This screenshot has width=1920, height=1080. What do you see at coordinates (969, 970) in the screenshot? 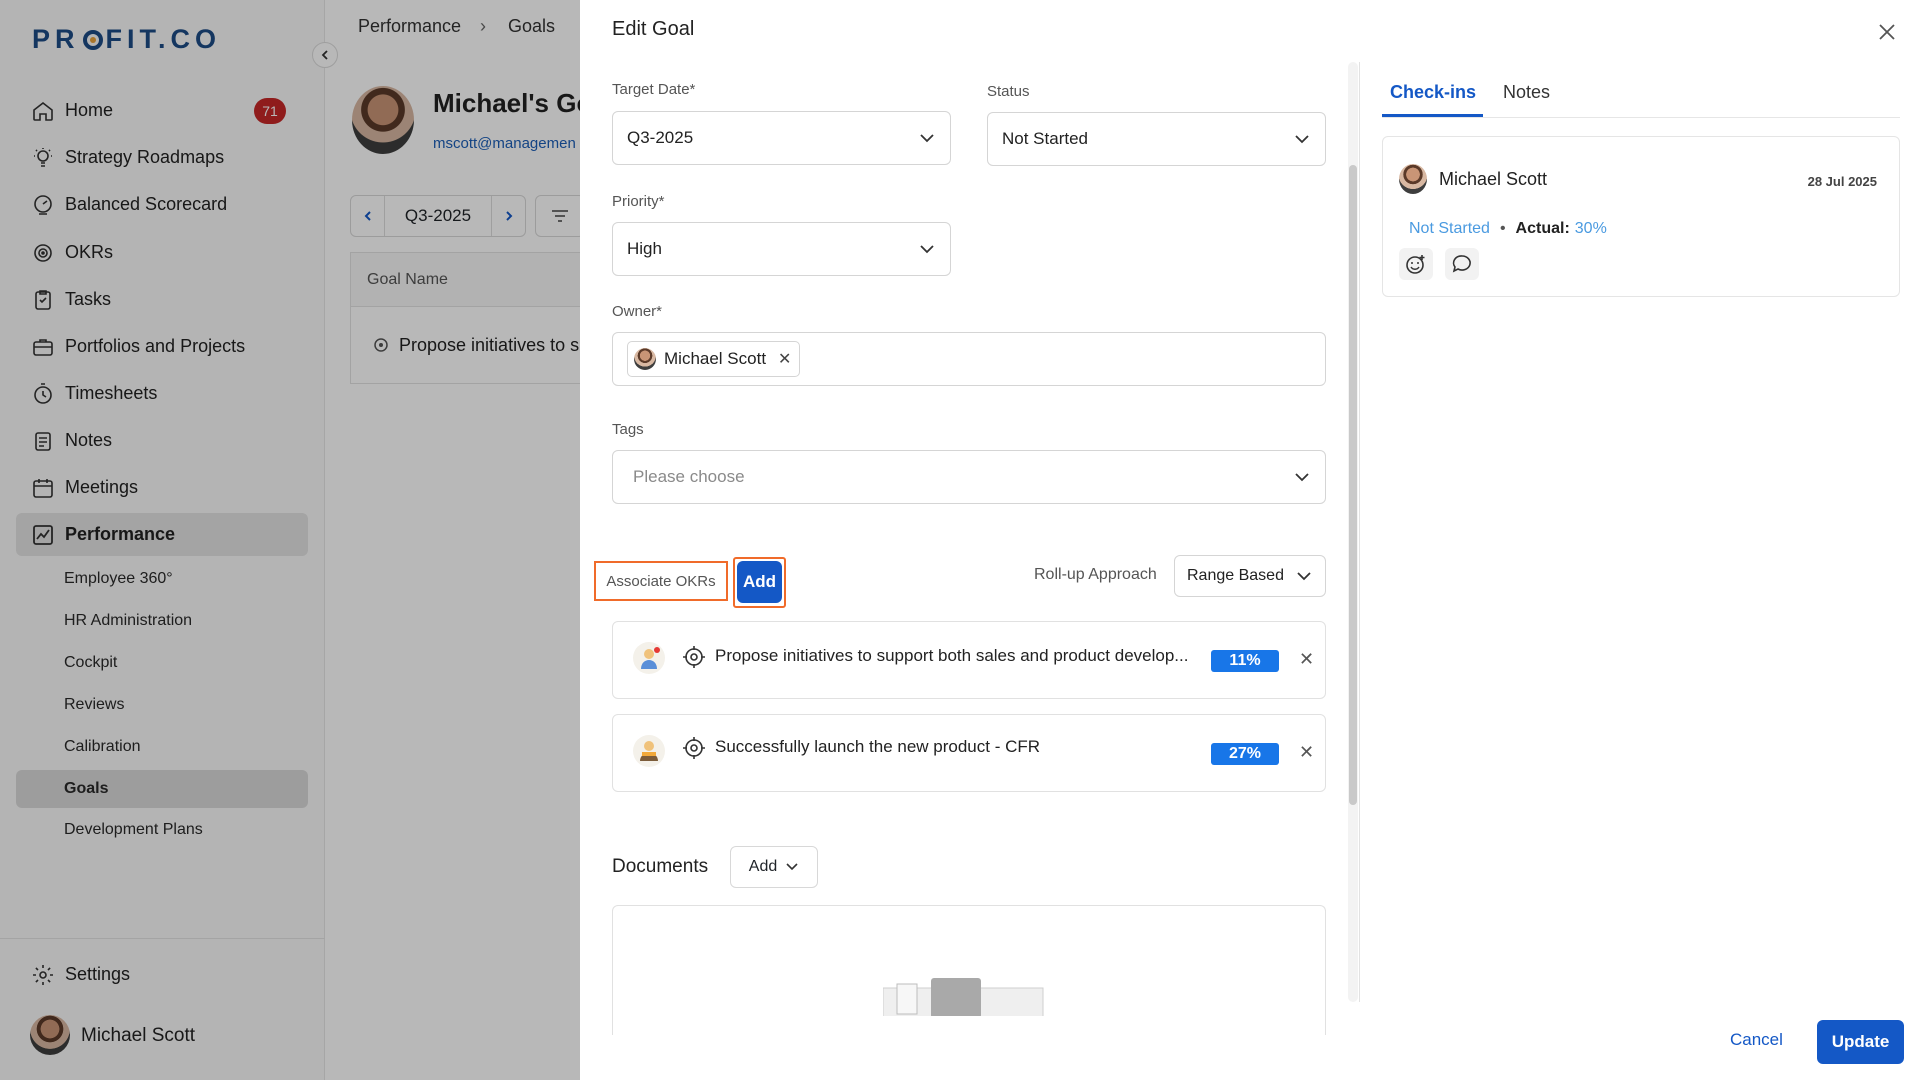
I see `documents-dropzone` at bounding box center [969, 970].